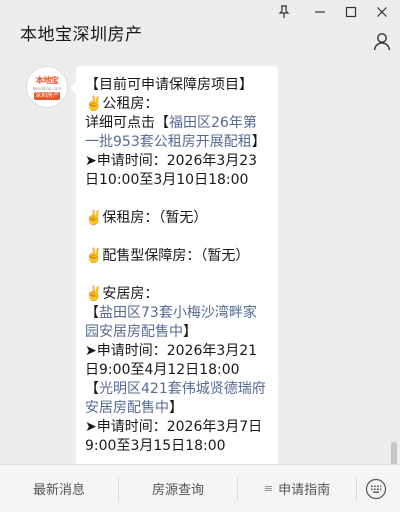  What do you see at coordinates (356, 489) in the screenshot?
I see `menu-divider` at bounding box center [356, 489].